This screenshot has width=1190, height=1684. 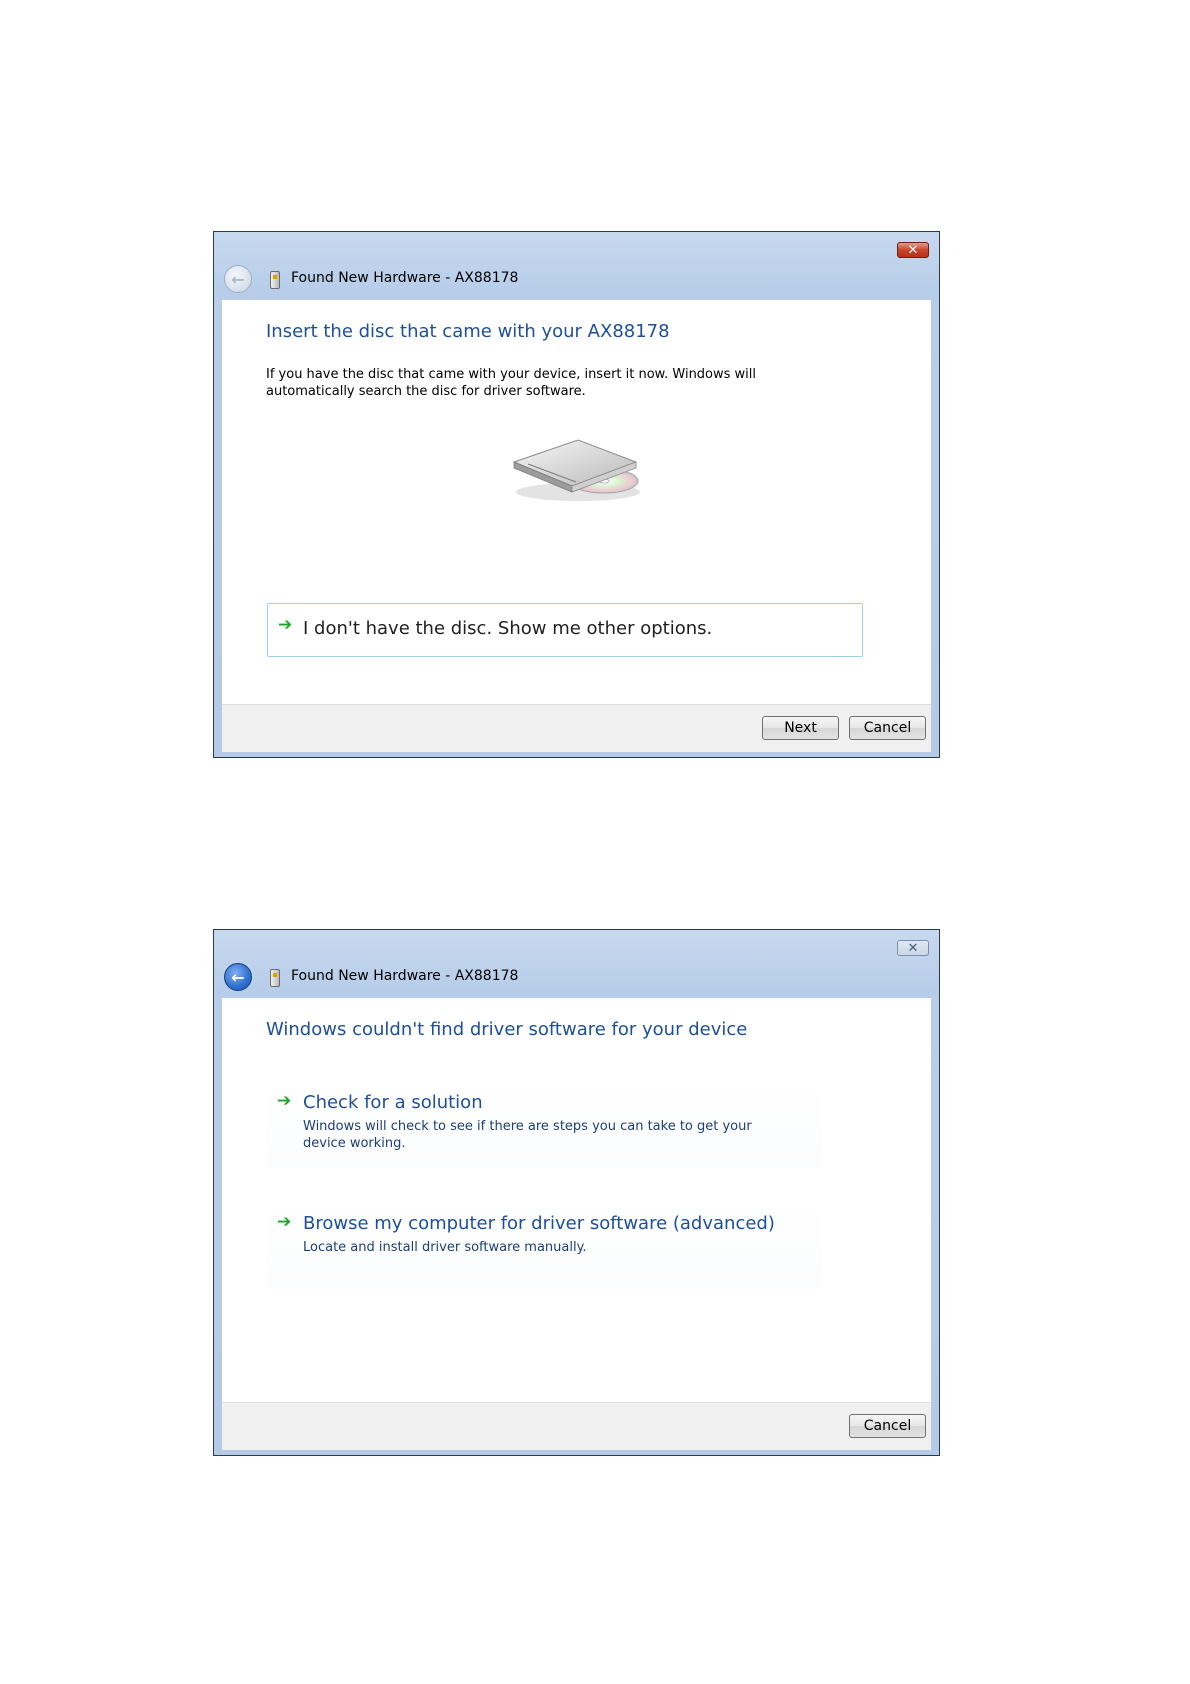 What do you see at coordinates (576, 1426) in the screenshot?
I see `dialog-footer: Cancel` at bounding box center [576, 1426].